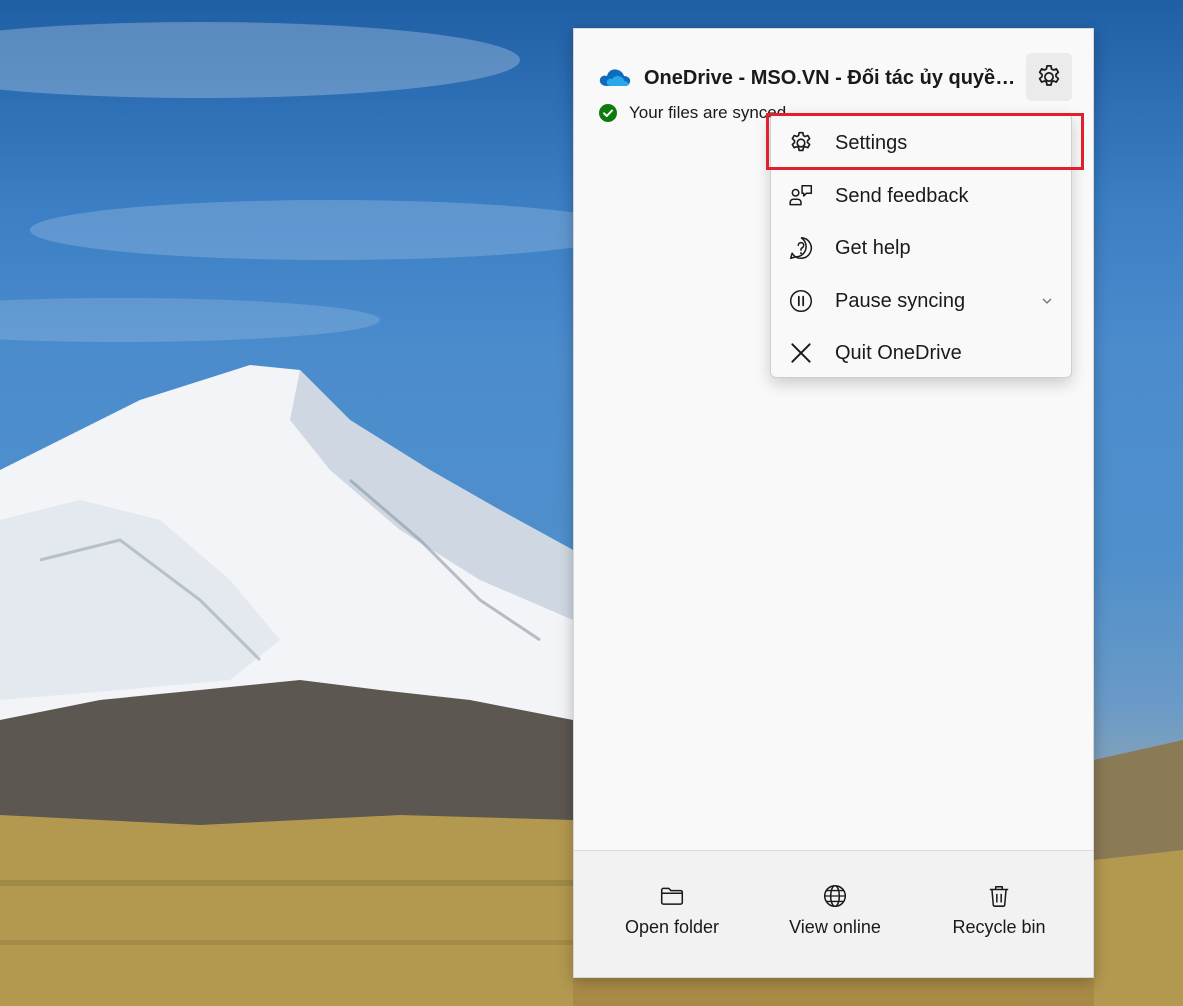 The height and width of the screenshot is (1006, 1183). I want to click on help-icon, so click(801, 248).